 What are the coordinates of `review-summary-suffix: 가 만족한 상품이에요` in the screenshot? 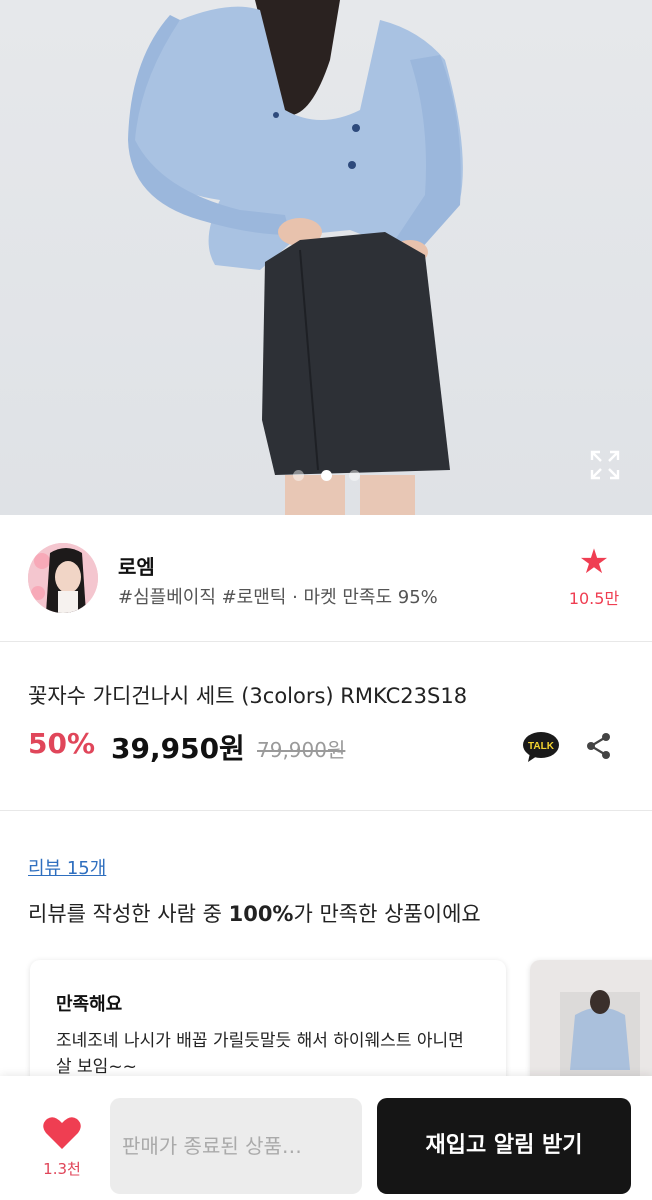 It's located at (387, 914).